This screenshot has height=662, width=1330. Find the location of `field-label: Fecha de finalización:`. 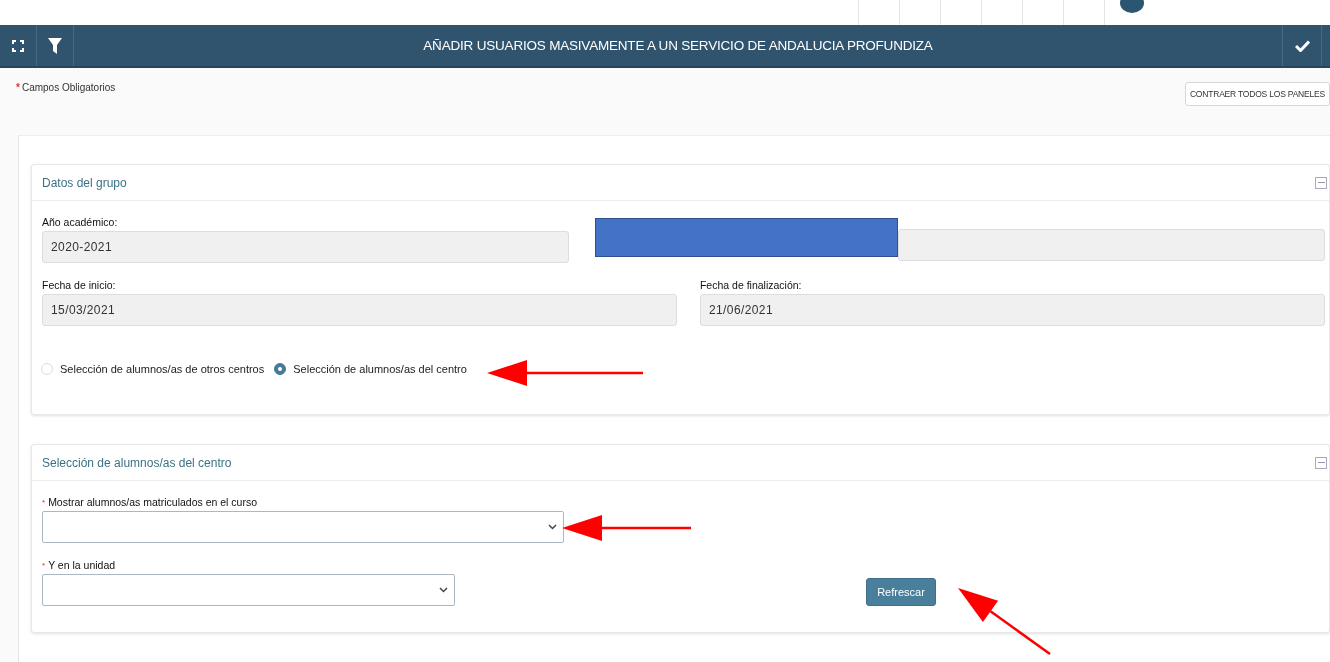

field-label: Fecha de finalización: is located at coordinates (751, 285).